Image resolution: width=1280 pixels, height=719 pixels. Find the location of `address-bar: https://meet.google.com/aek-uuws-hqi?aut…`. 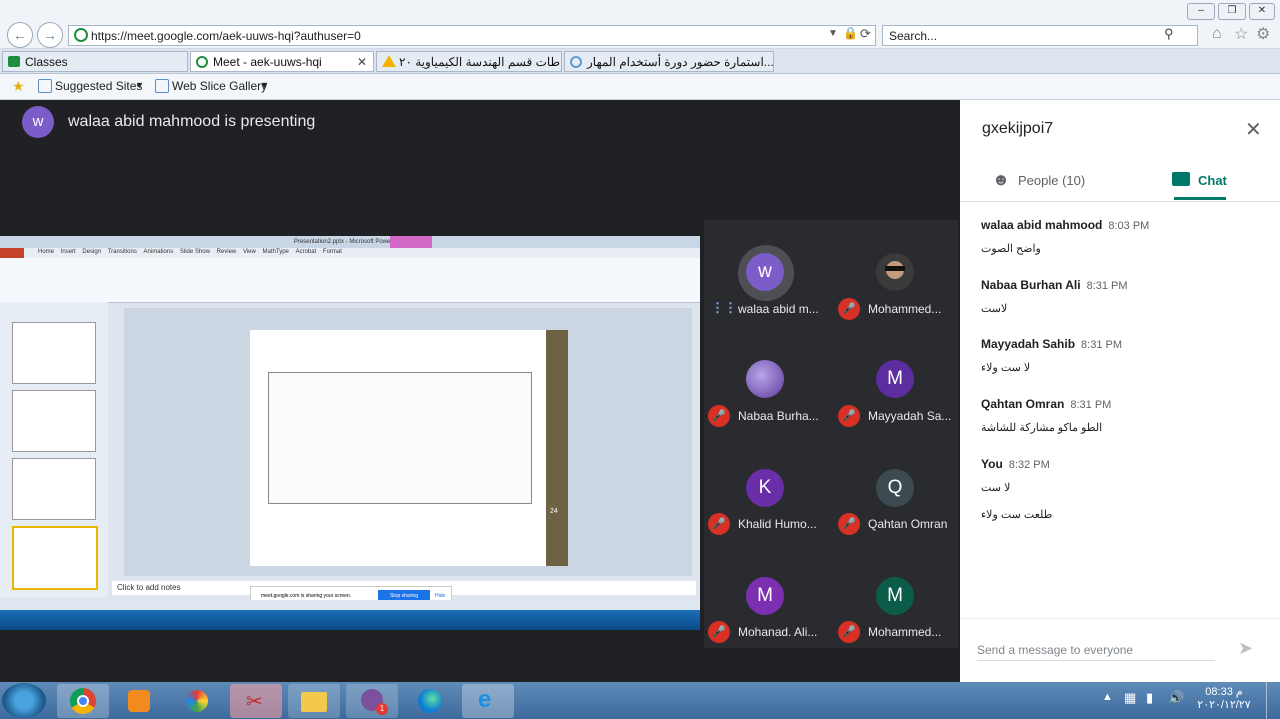

address-bar: https://meet.google.com/aek-uuws-hqi?aut… is located at coordinates (472, 35).